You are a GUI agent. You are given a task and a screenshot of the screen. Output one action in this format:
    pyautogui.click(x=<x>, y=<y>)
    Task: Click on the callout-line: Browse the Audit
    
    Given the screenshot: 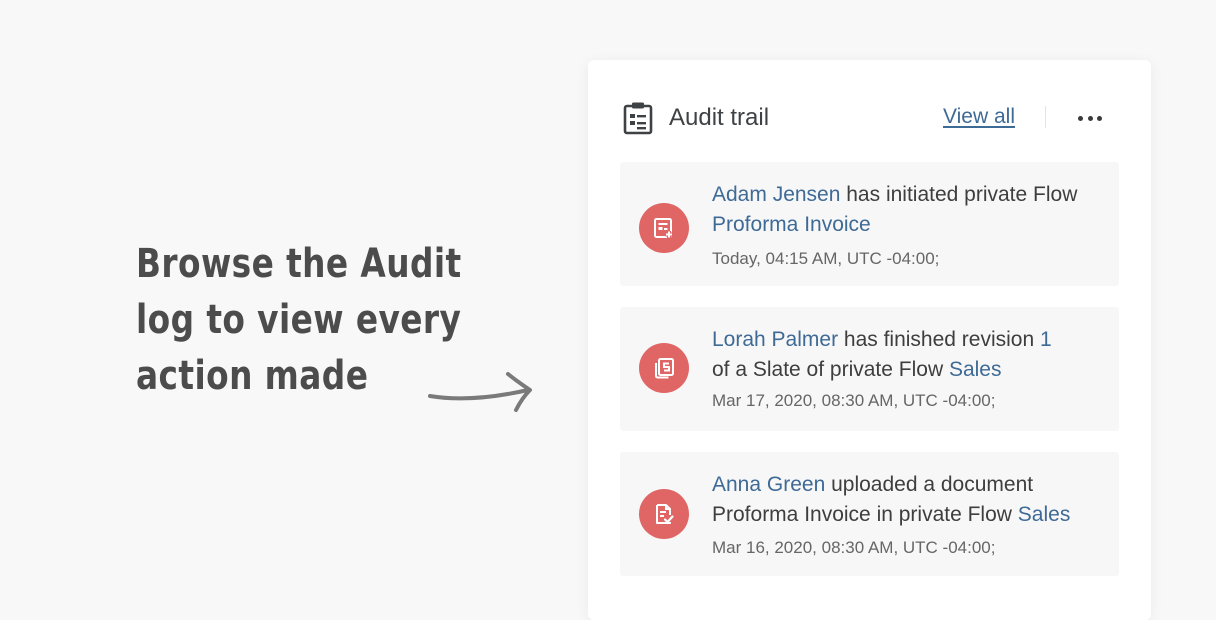 What is the action you would take?
    pyautogui.click(x=299, y=264)
    